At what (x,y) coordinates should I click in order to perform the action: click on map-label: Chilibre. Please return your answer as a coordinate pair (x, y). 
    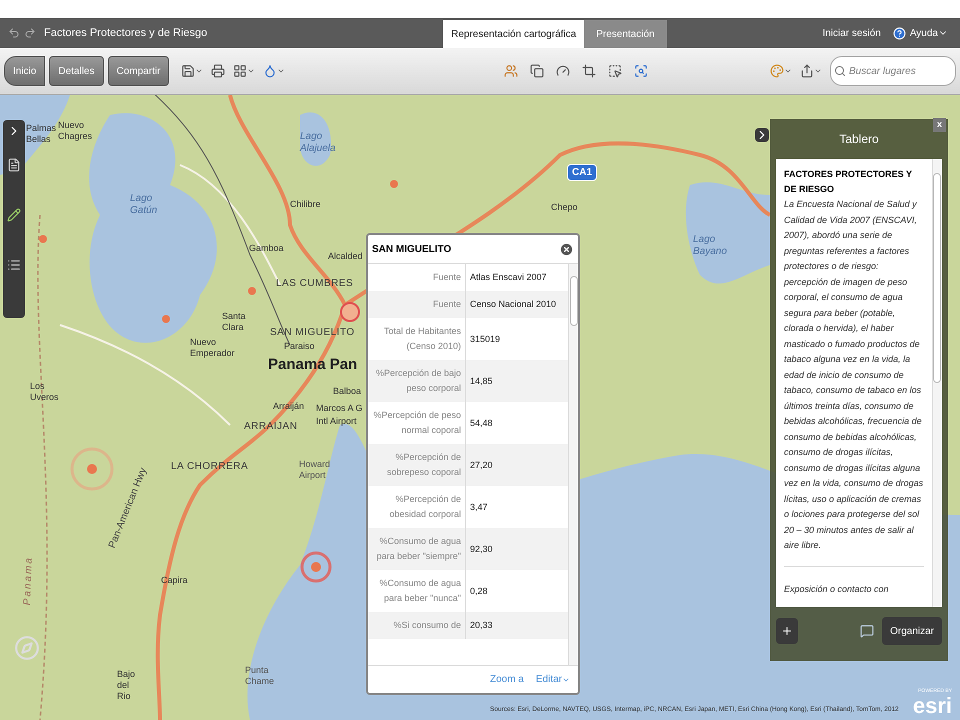
    Looking at the image, I should click on (305, 204).